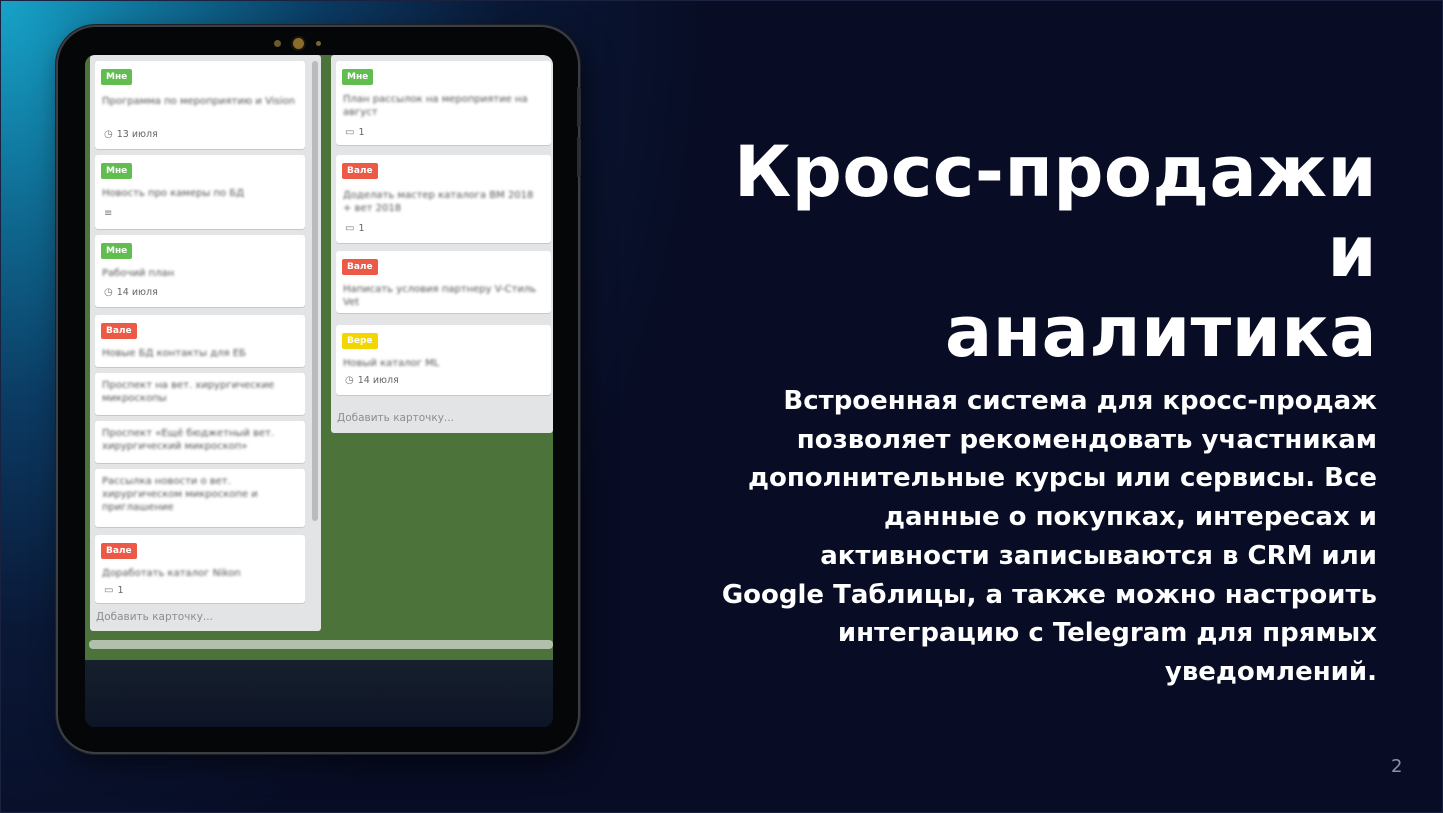 Image resolution: width=1443 pixels, height=813 pixels. I want to click on board-card: Вале Доработать каталог Nikon ▭ 1, so click(200, 569).